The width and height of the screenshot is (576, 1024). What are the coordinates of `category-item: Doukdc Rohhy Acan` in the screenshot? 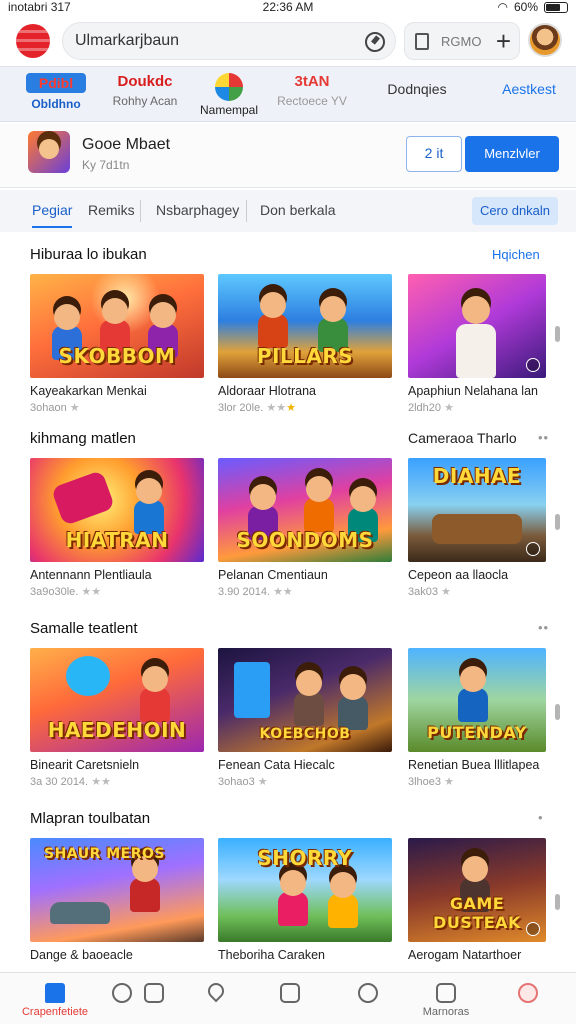 It's located at (145, 90).